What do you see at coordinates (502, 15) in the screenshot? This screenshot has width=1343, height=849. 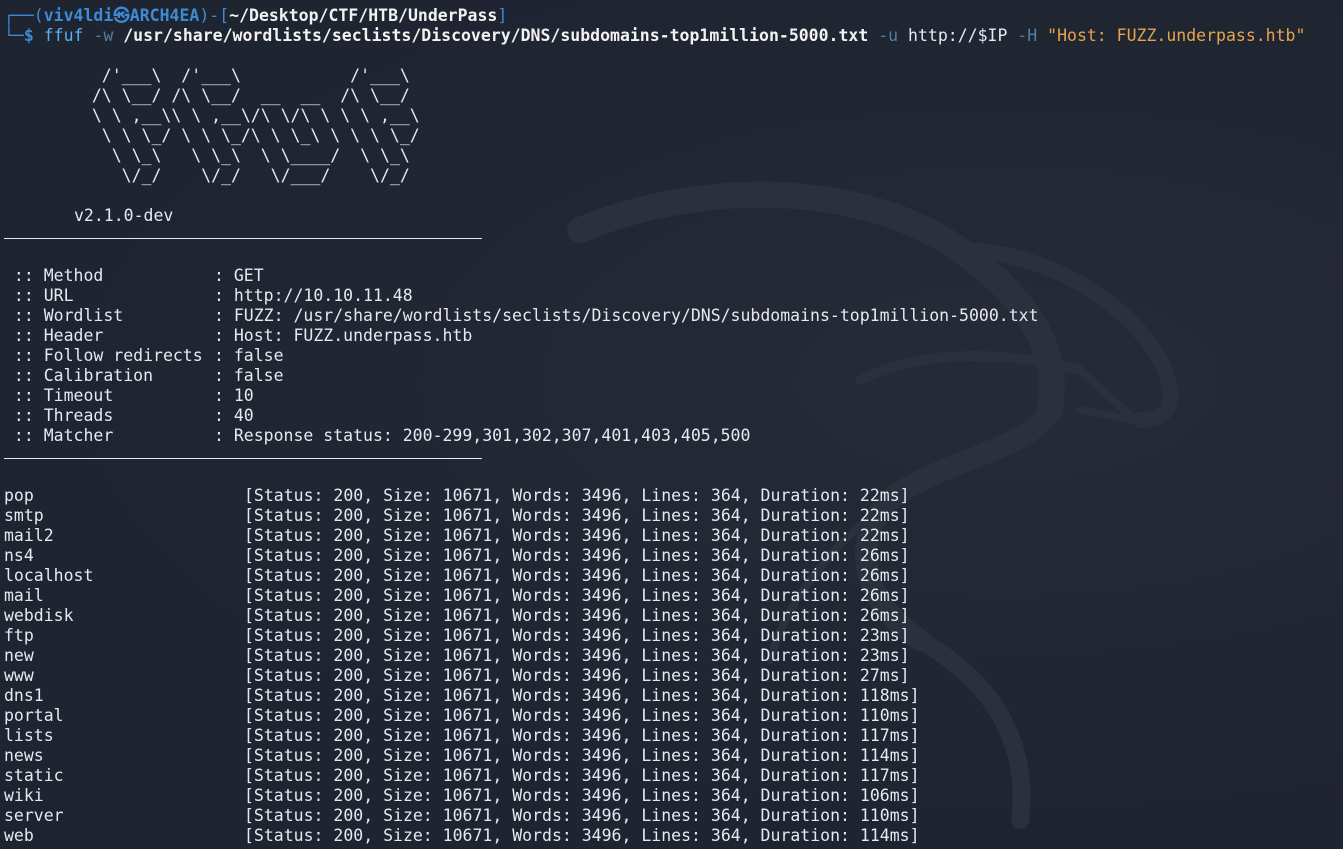 I see `prompt-frame-end: ]` at bounding box center [502, 15].